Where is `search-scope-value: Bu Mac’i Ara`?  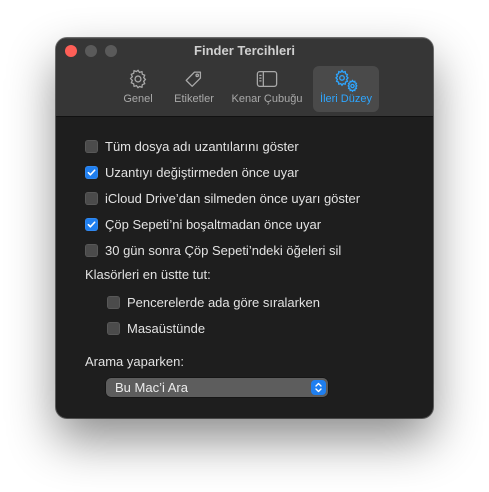 search-scope-value: Bu Mac’i Ara is located at coordinates (151, 387).